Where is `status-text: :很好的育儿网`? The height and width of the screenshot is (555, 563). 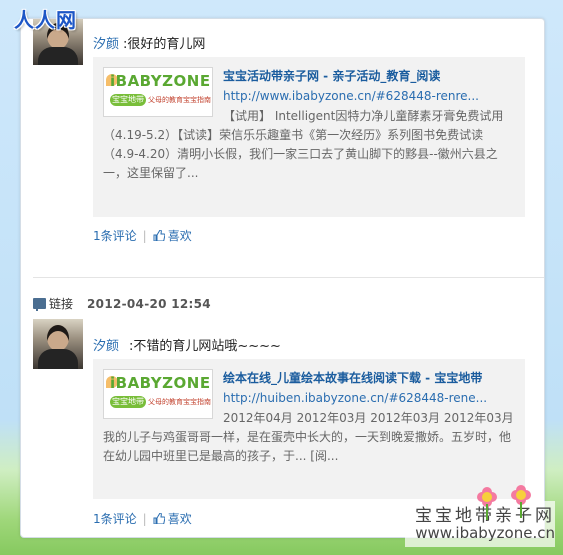 status-text: :很好的育儿网 is located at coordinates (164, 44).